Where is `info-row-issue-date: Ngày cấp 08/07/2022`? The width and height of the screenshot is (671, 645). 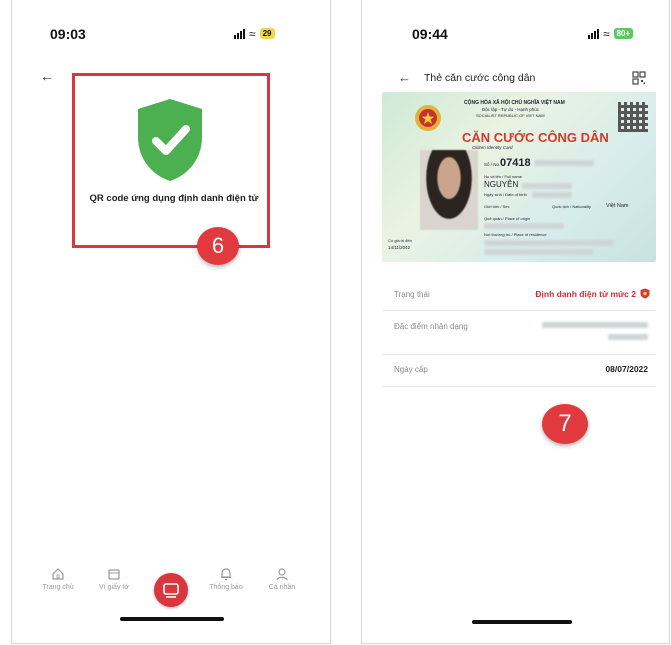
info-row-issue-date: Ngày cấp 08/07/2022 is located at coordinates (519, 370).